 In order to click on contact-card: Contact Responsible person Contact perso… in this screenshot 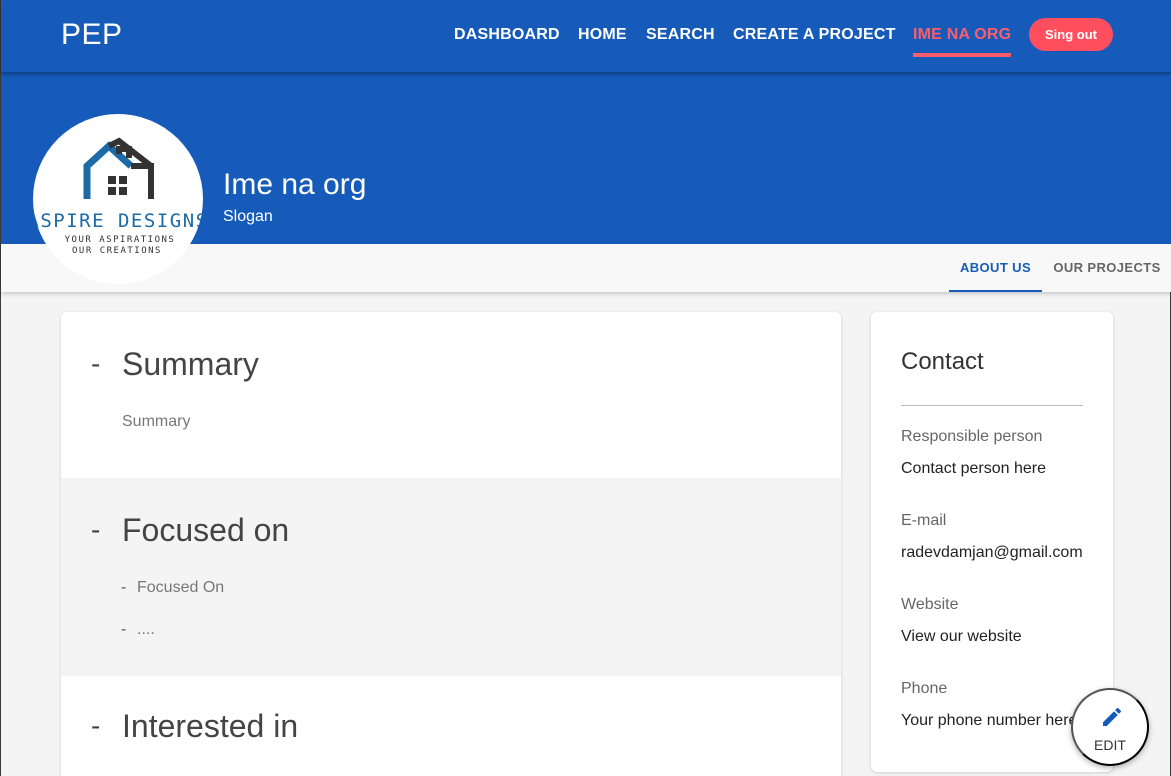, I will do `click(992, 542)`.